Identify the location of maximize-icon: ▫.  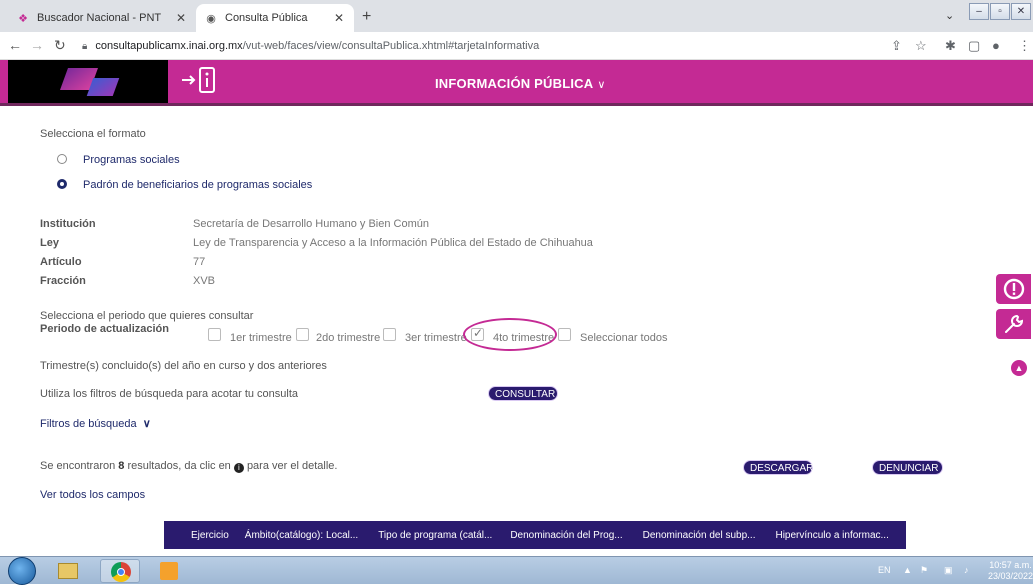
(1000, 11).